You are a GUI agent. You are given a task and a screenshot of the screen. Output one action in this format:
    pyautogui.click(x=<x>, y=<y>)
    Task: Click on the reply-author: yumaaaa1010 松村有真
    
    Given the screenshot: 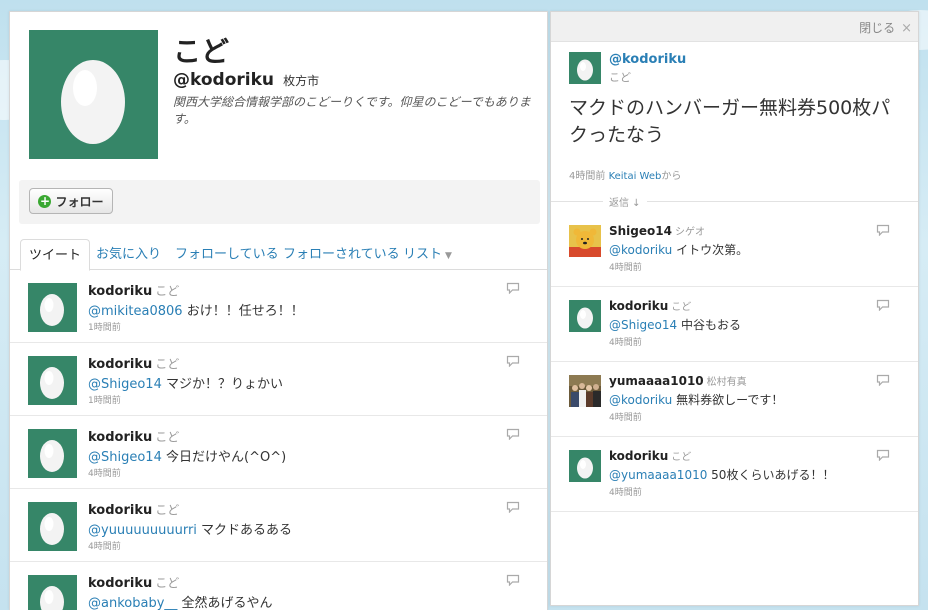 What is the action you would take?
    pyautogui.click(x=678, y=380)
    